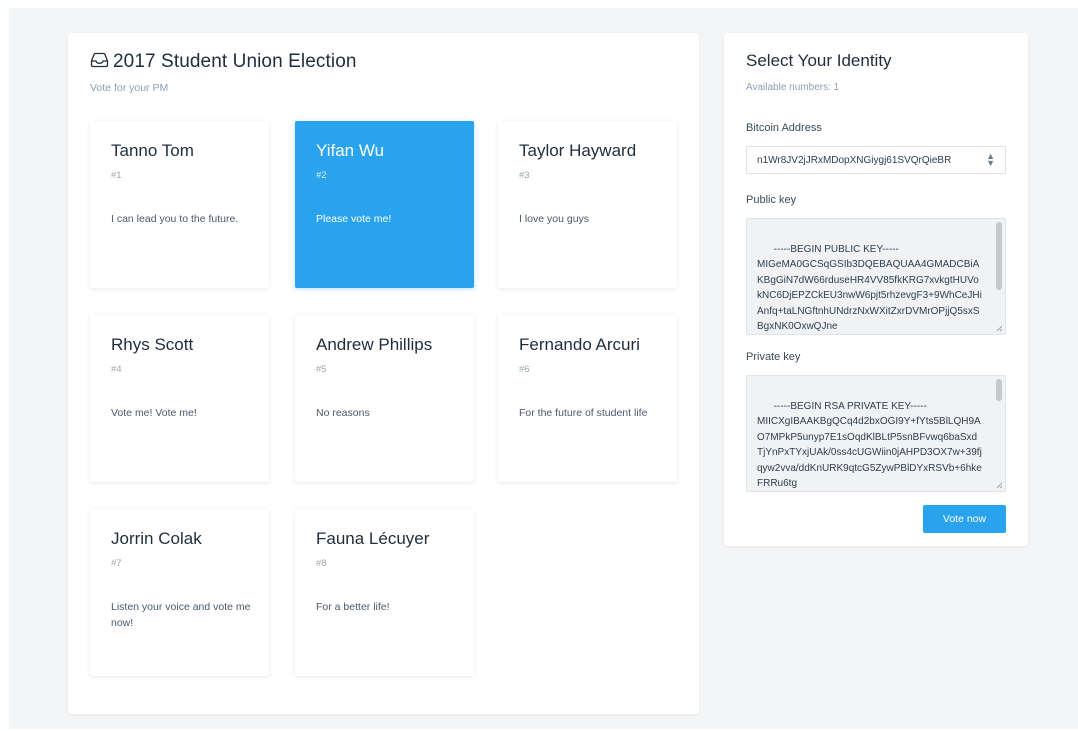  I want to click on candidate-number: #6, so click(524, 369).